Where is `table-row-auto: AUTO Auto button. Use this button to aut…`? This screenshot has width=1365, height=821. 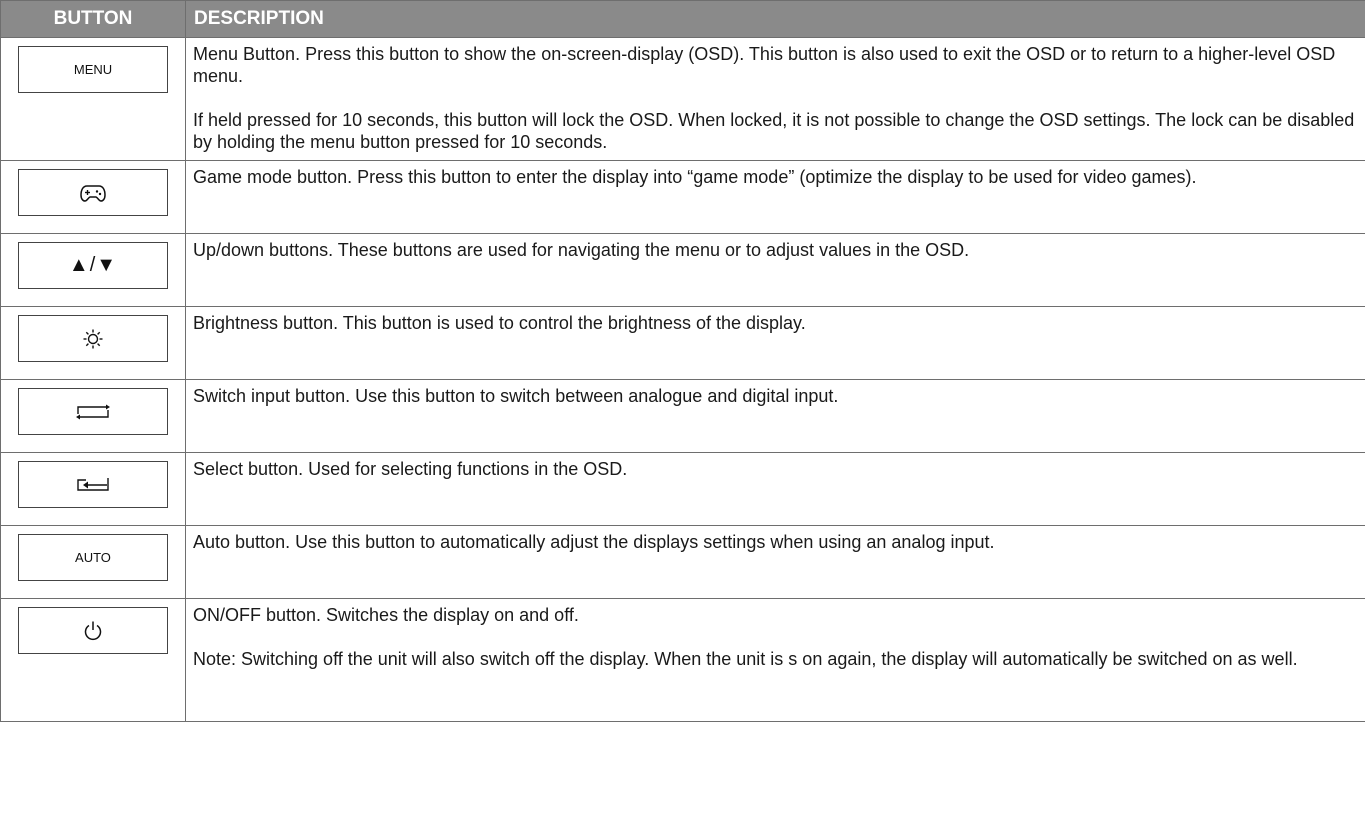 table-row-auto: AUTO Auto button. Use this button to aut… is located at coordinates (682, 562).